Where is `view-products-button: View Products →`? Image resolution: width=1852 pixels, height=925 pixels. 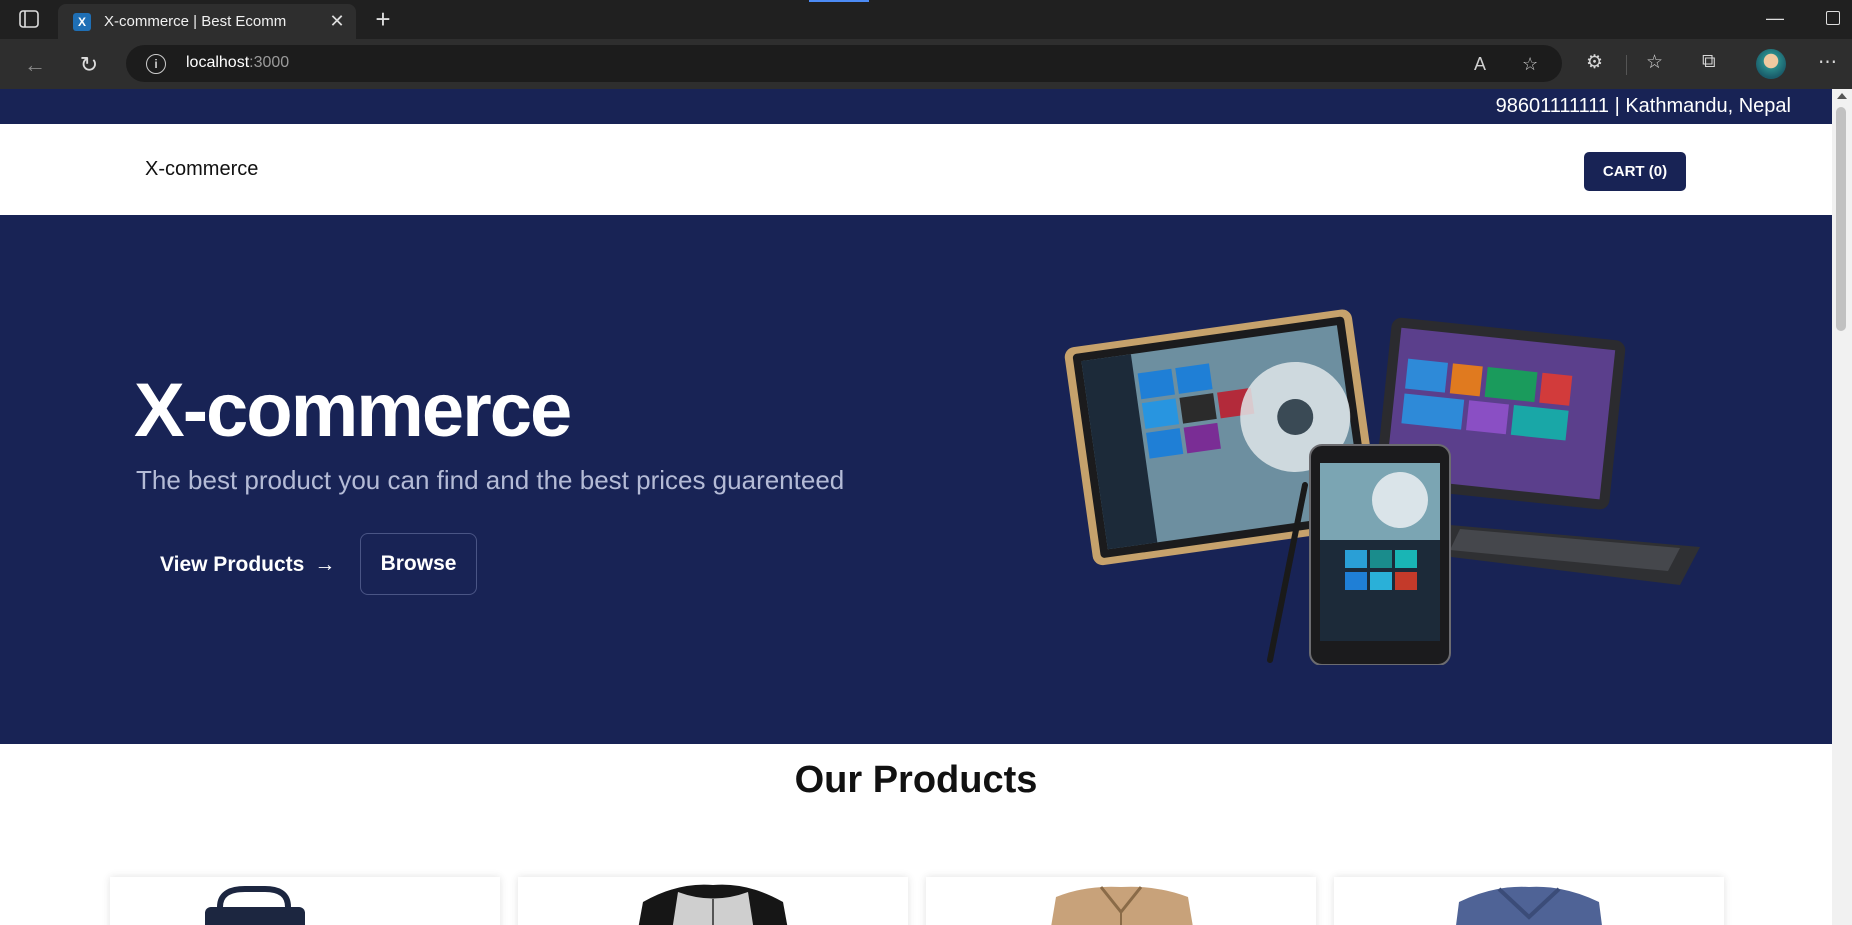
view-products-button: View Products → is located at coordinates (247, 565).